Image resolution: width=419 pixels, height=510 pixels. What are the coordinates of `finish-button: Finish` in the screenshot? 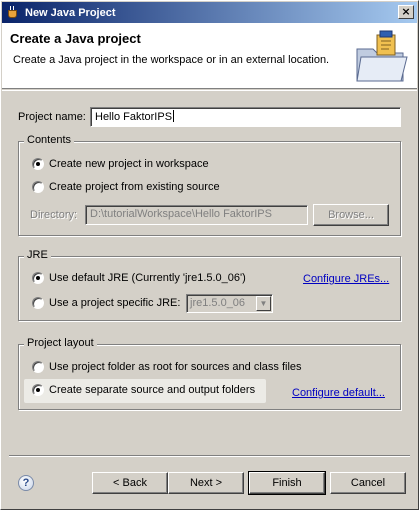 It's located at (287, 483).